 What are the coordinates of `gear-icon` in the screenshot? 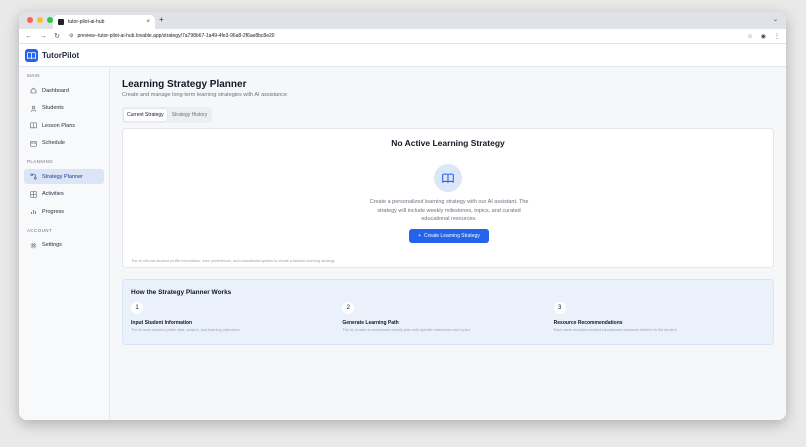 It's located at (33, 245).